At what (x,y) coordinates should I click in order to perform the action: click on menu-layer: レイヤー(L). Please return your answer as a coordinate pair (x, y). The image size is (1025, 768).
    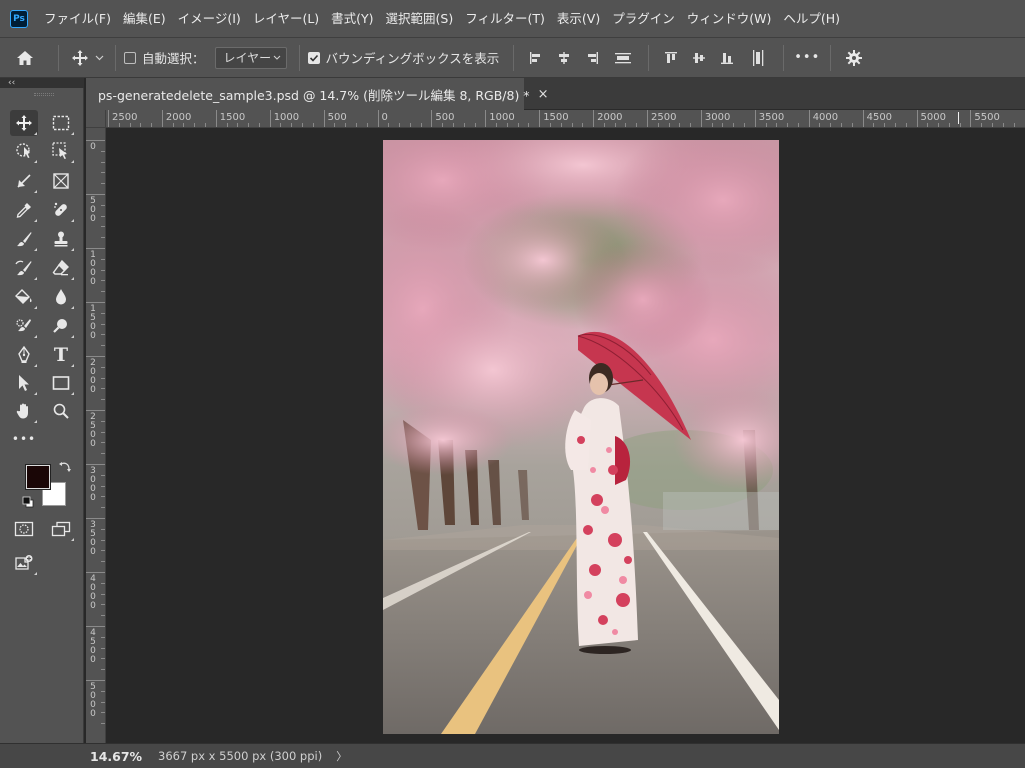
    Looking at the image, I should click on (286, 19).